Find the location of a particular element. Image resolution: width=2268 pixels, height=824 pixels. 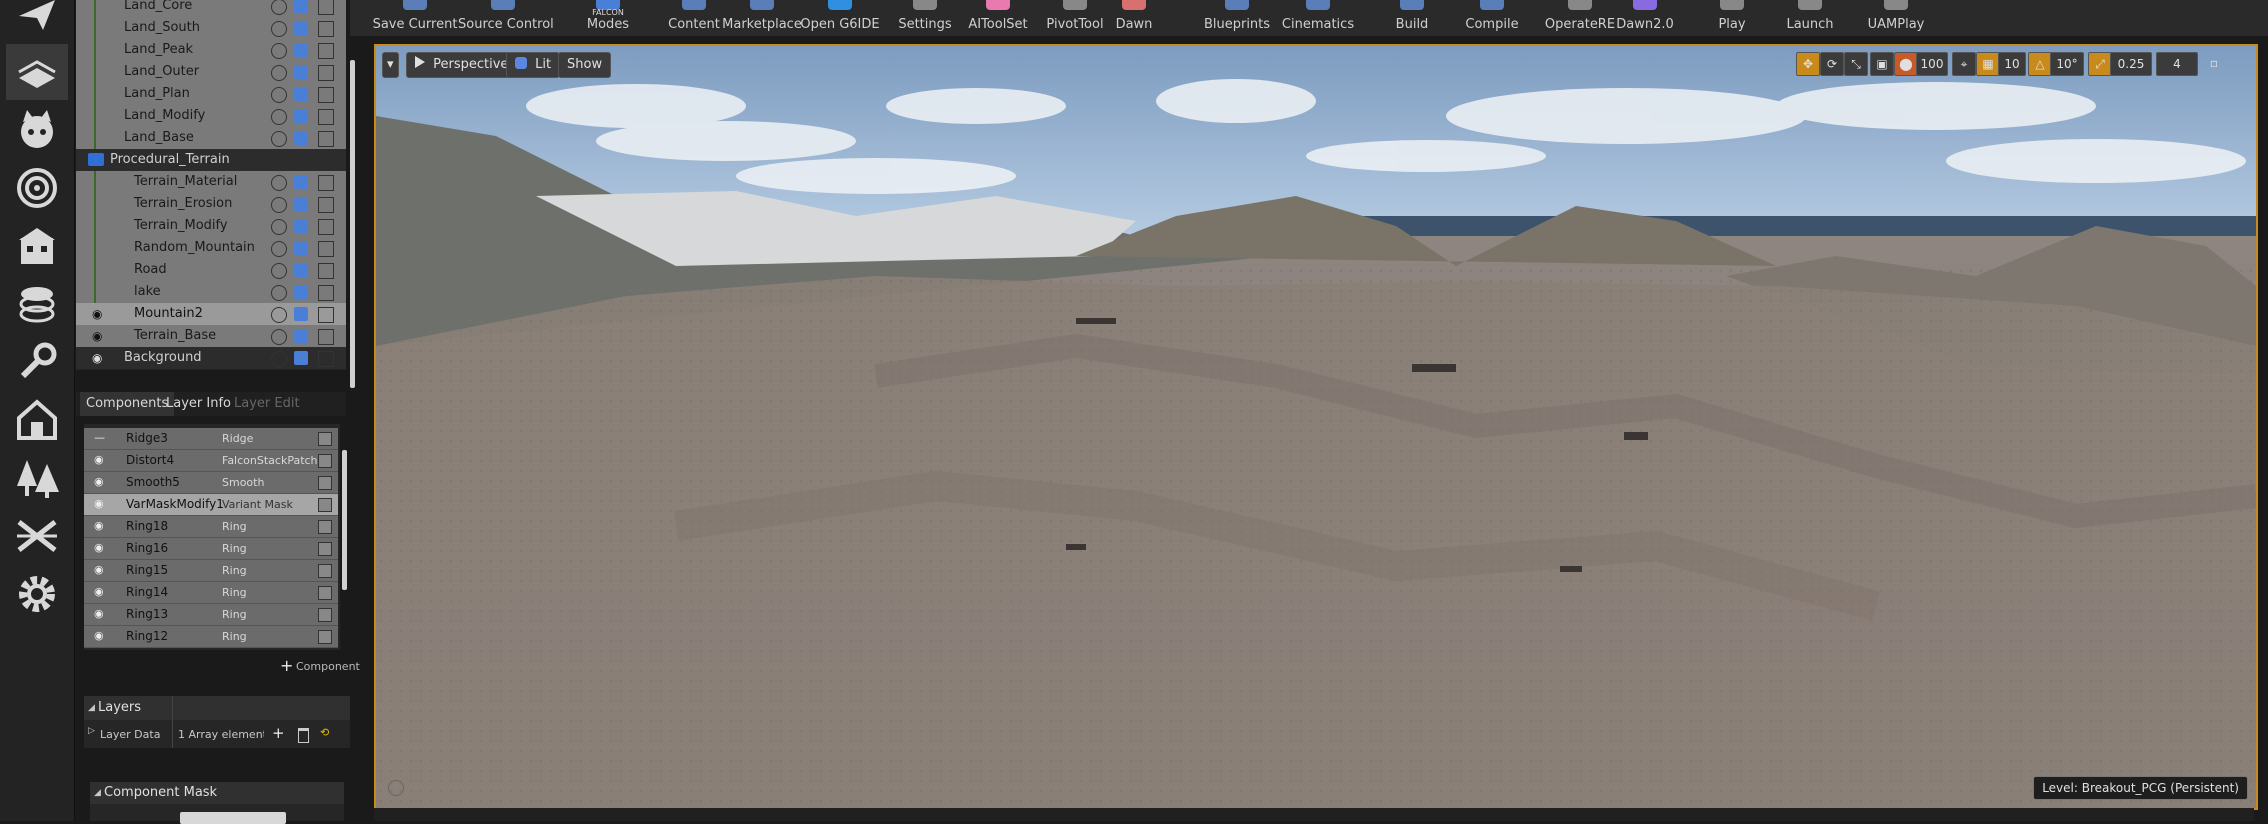

outliner-scrollbar is located at coordinates (352, 224).